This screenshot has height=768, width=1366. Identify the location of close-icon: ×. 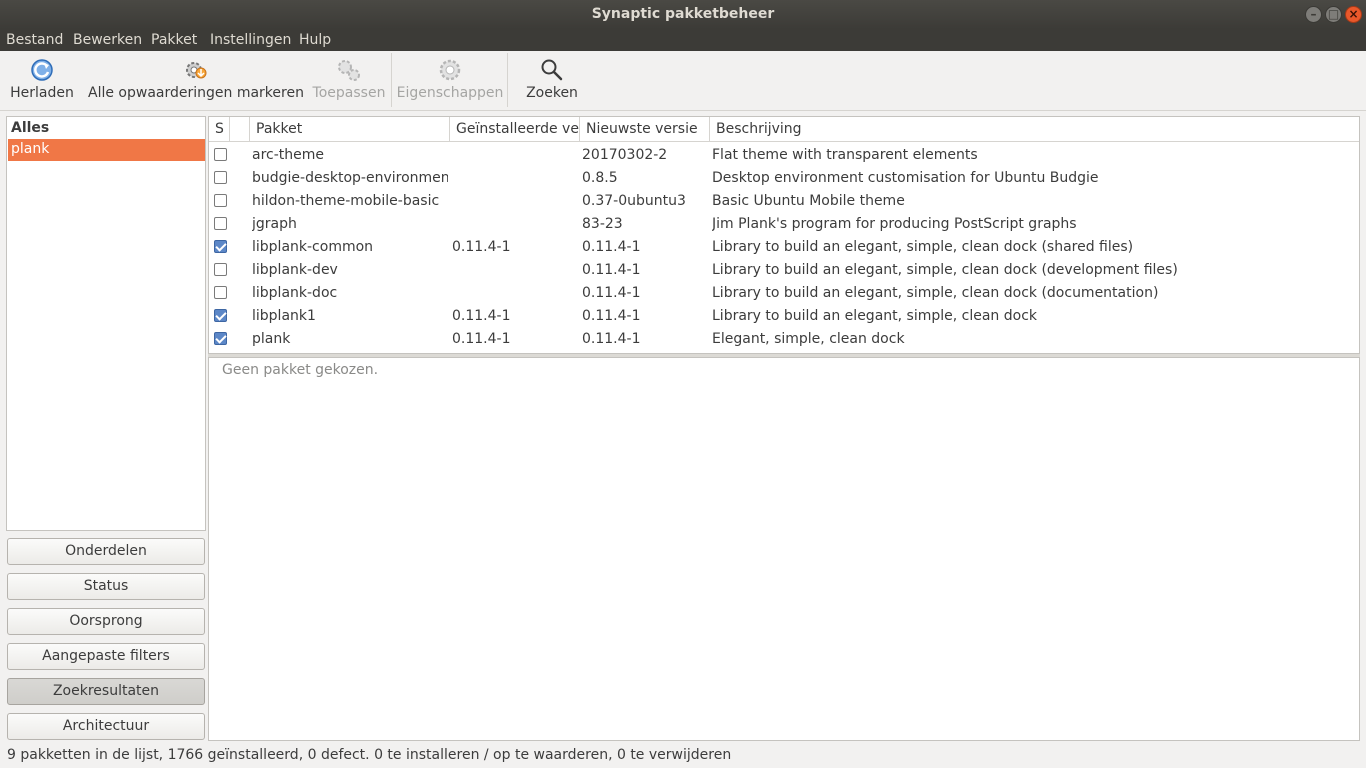
(1353, 14).